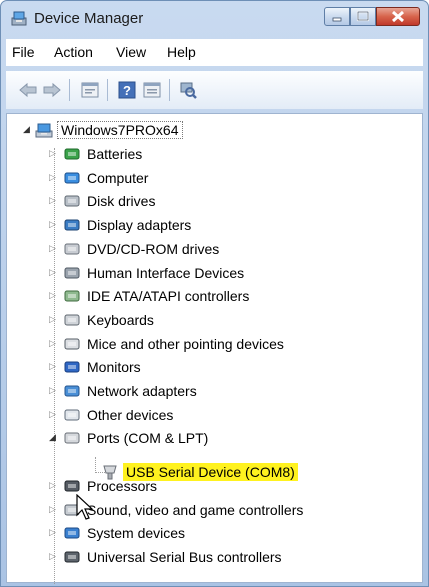 This screenshot has height=587, width=429. I want to click on tree-item-computer: ▷ Computer, so click(99, 178).